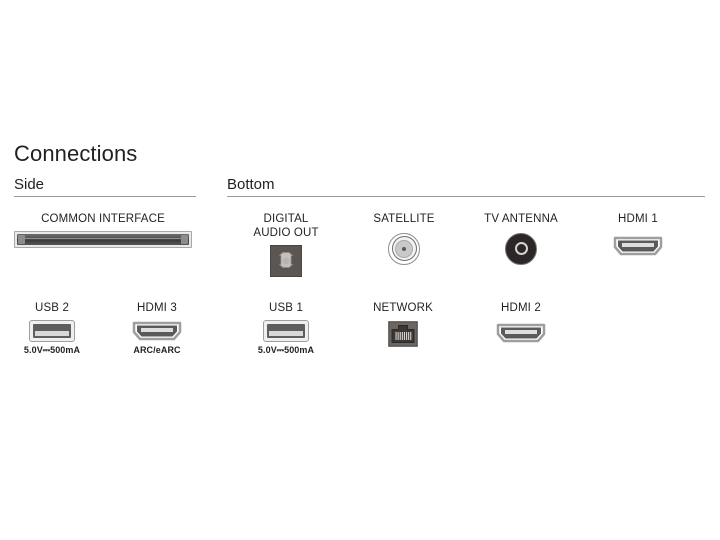 This screenshot has width=720, height=540. I want to click on port-usb-2: USB 2 5.0V⎓500mA, so click(52, 329).